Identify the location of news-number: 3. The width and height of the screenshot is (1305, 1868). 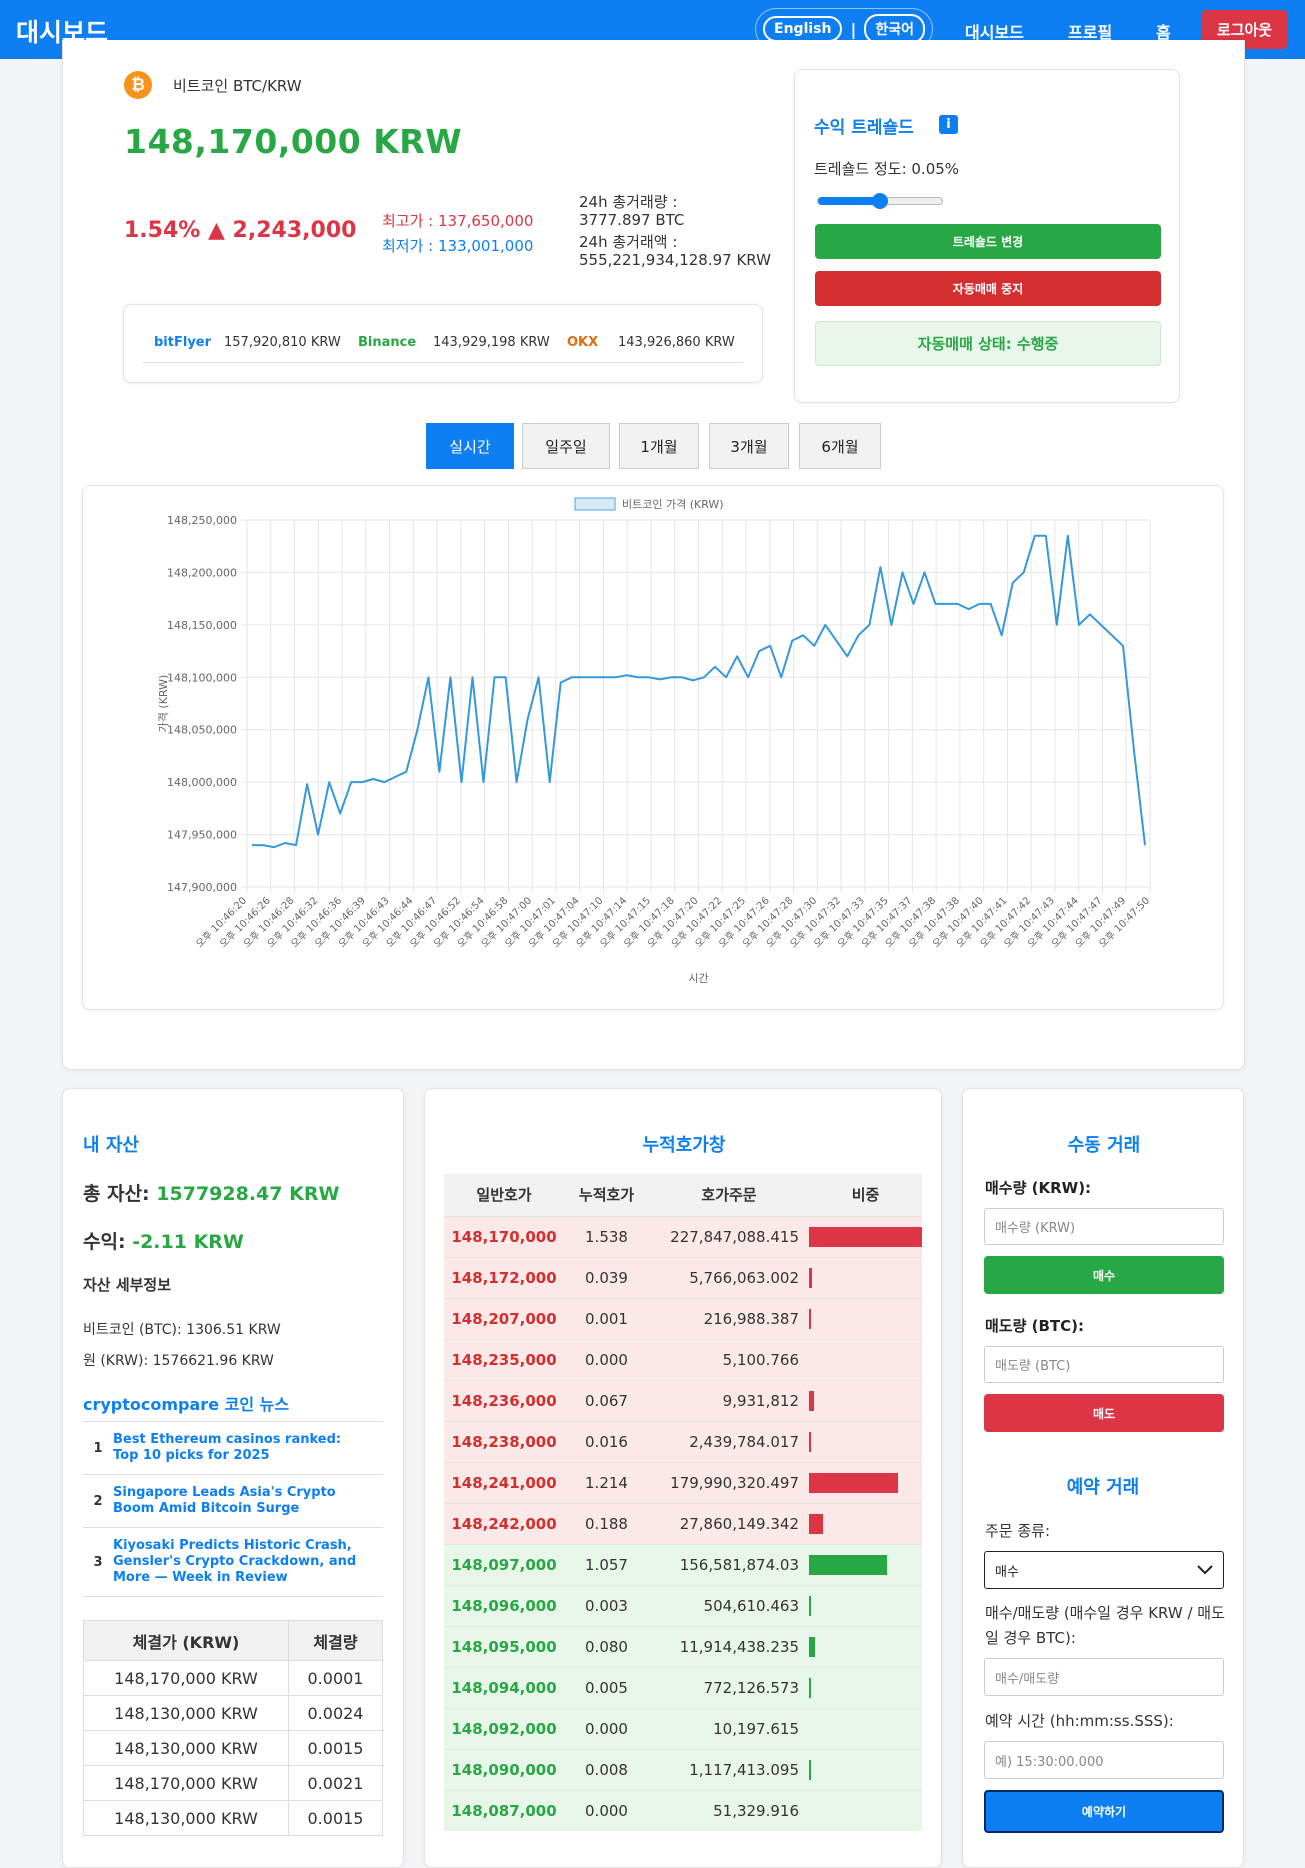
(98, 1562).